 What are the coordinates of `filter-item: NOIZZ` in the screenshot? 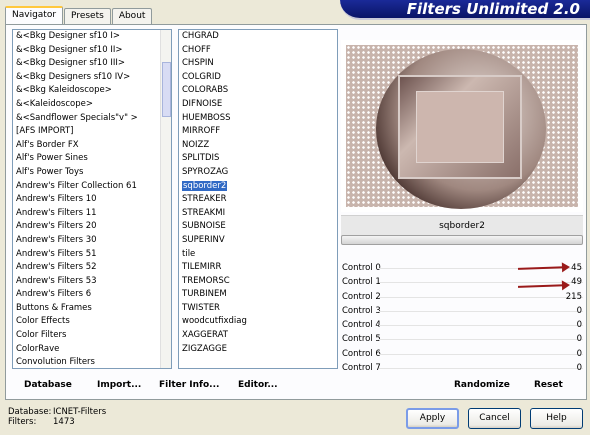 It's located at (258, 146).